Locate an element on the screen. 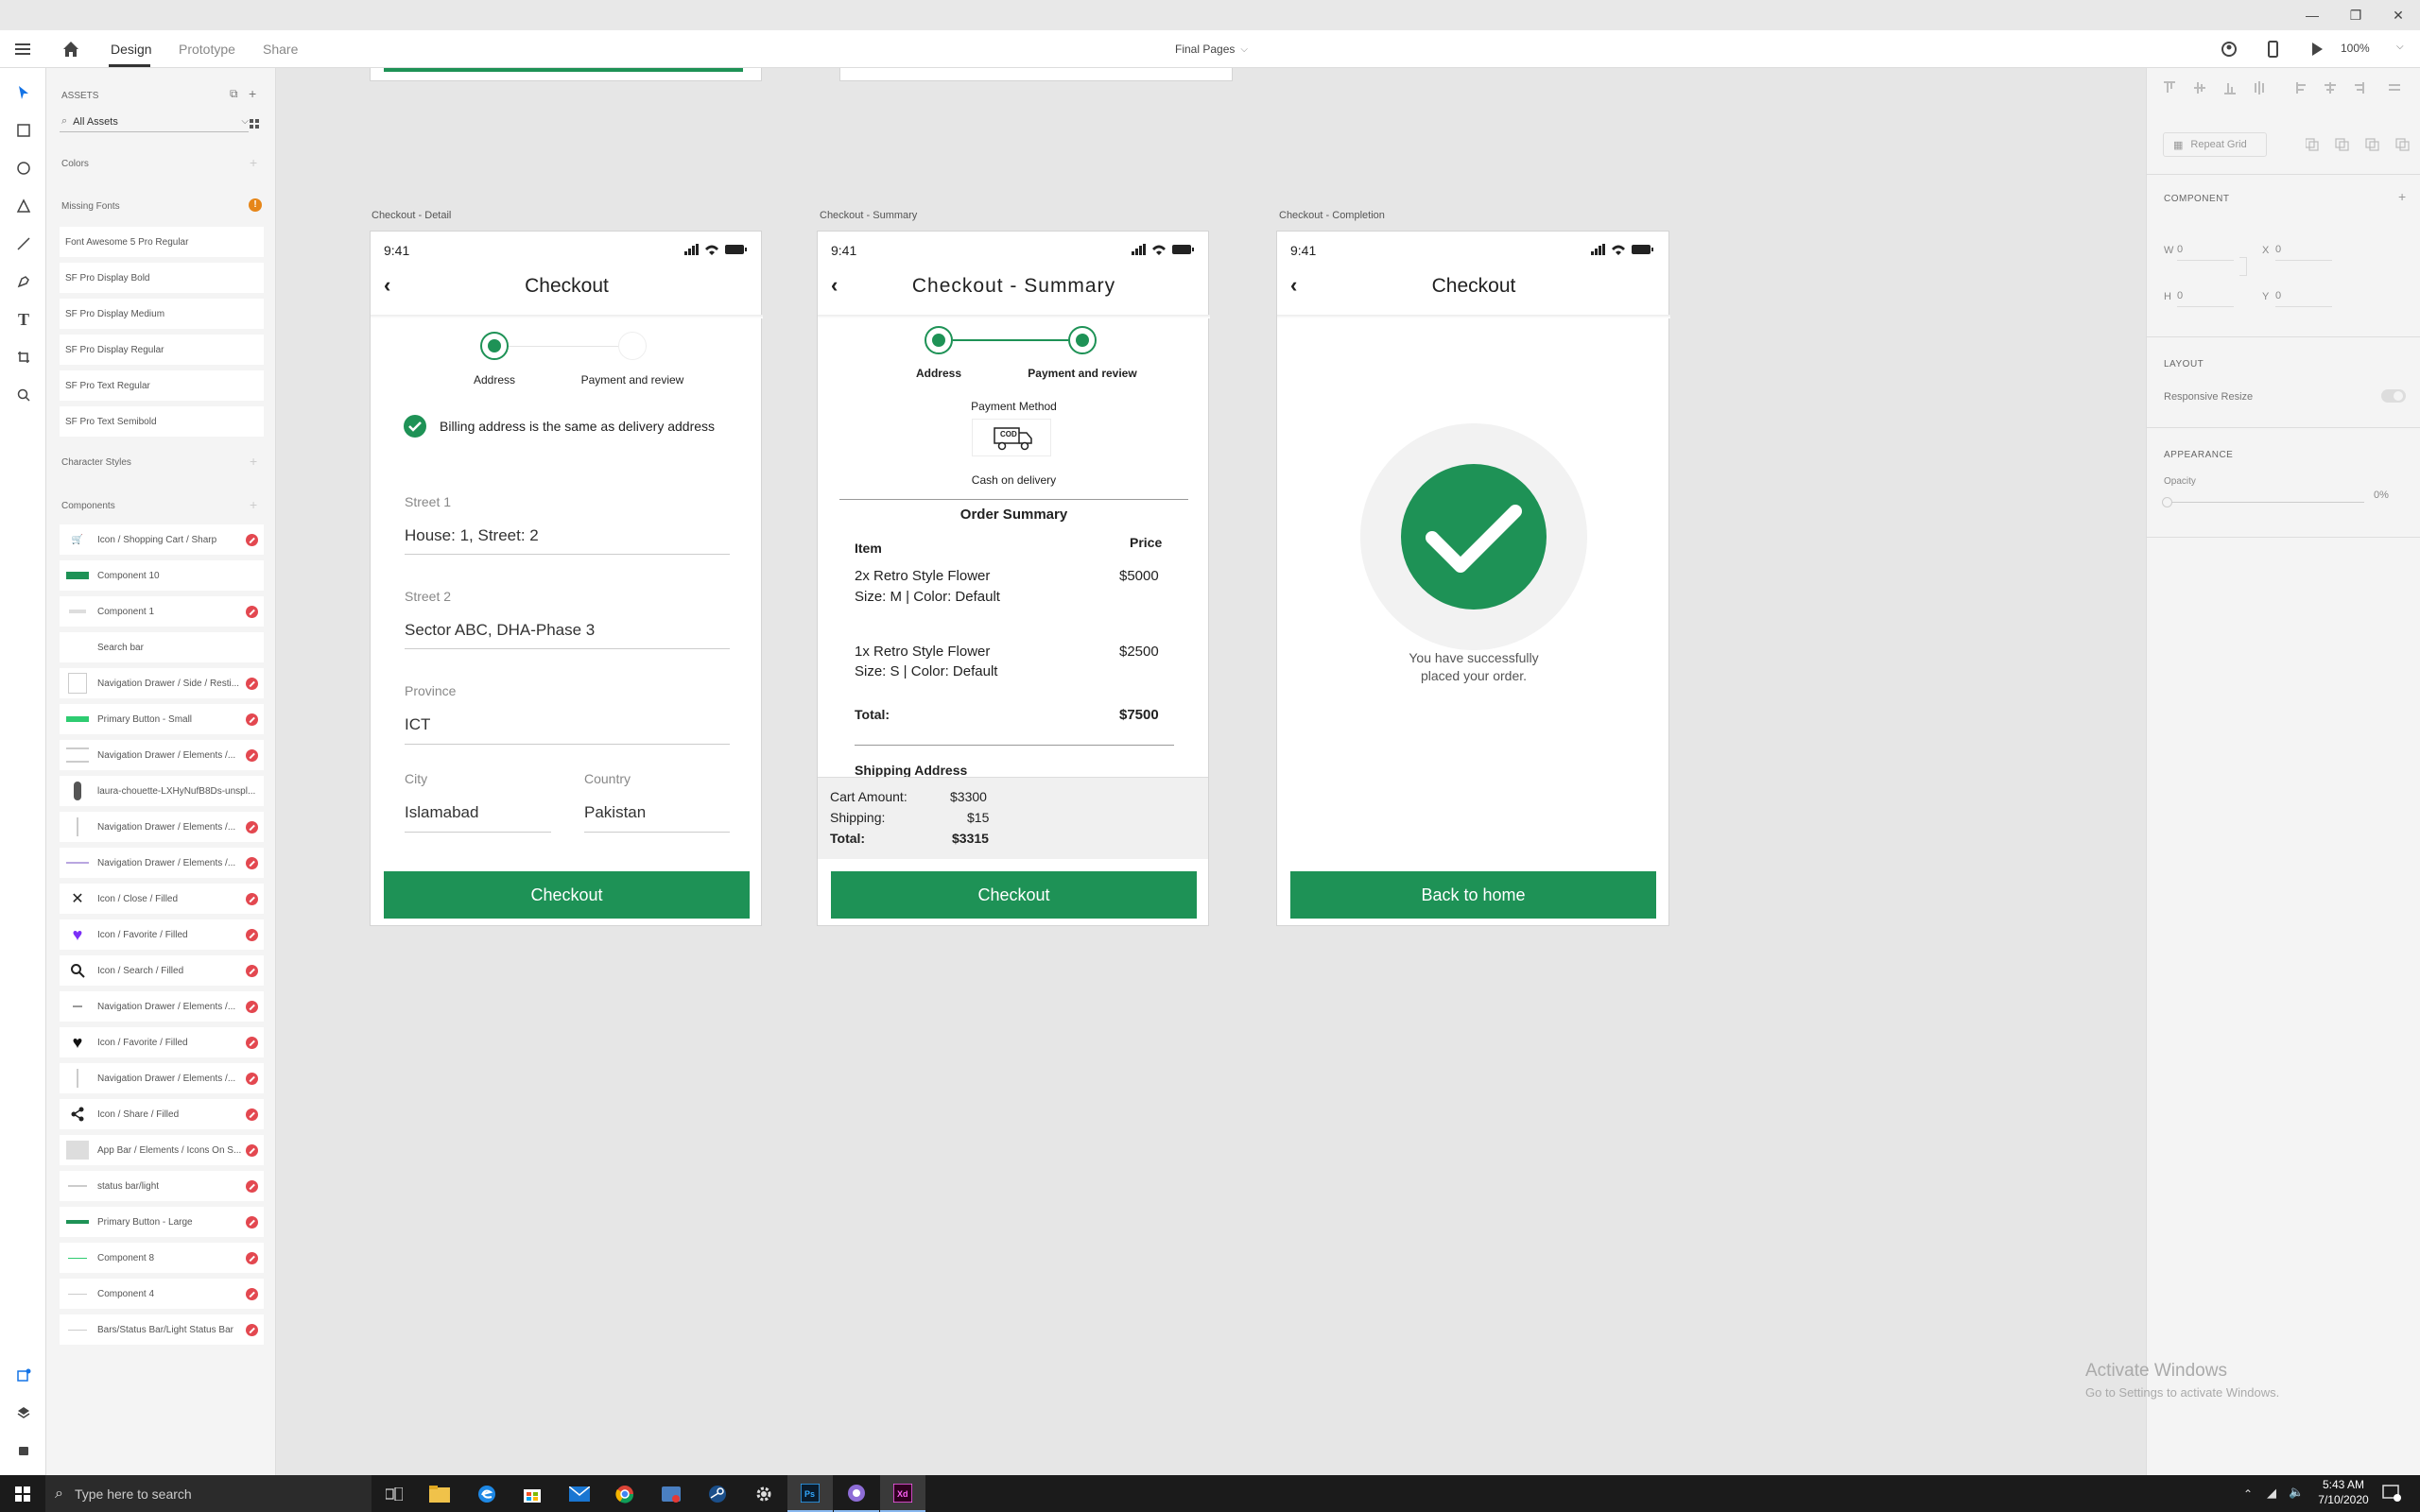 The width and height of the screenshot is (2420, 1512). minimize-button: — is located at coordinates (2312, 15).